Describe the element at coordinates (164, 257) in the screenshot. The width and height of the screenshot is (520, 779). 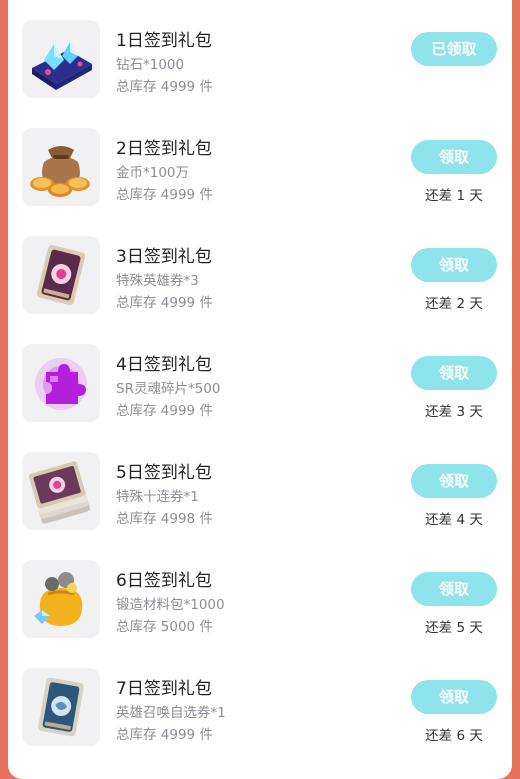
I see `gift-title: 3日签到礼包` at that location.